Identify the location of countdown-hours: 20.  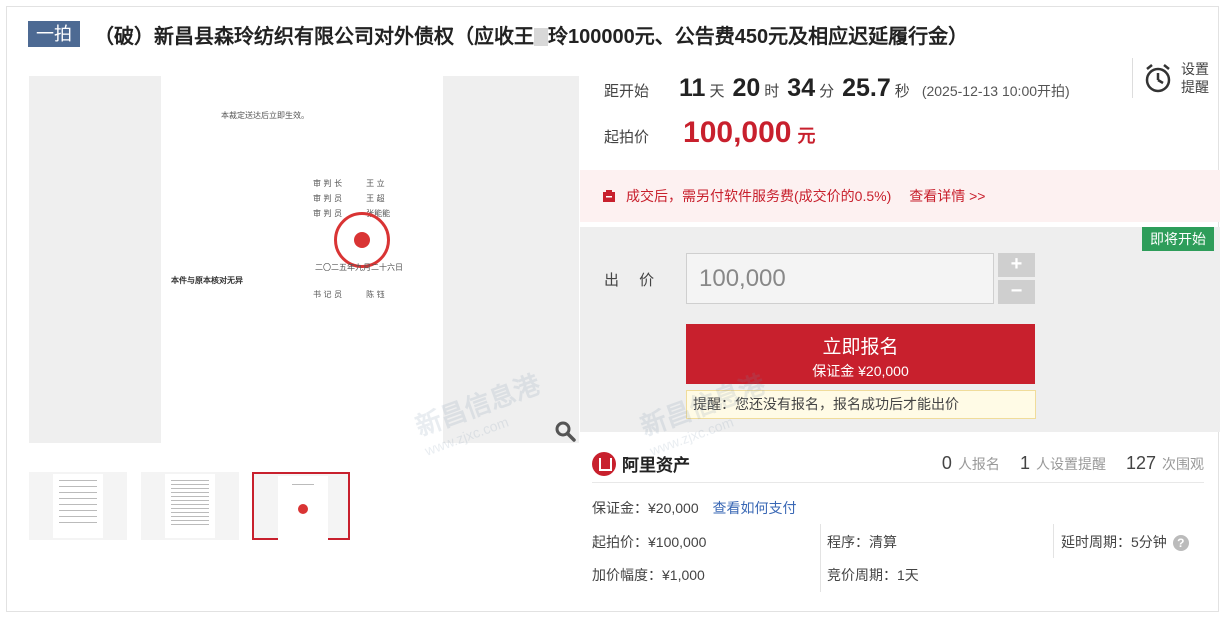
(746, 88).